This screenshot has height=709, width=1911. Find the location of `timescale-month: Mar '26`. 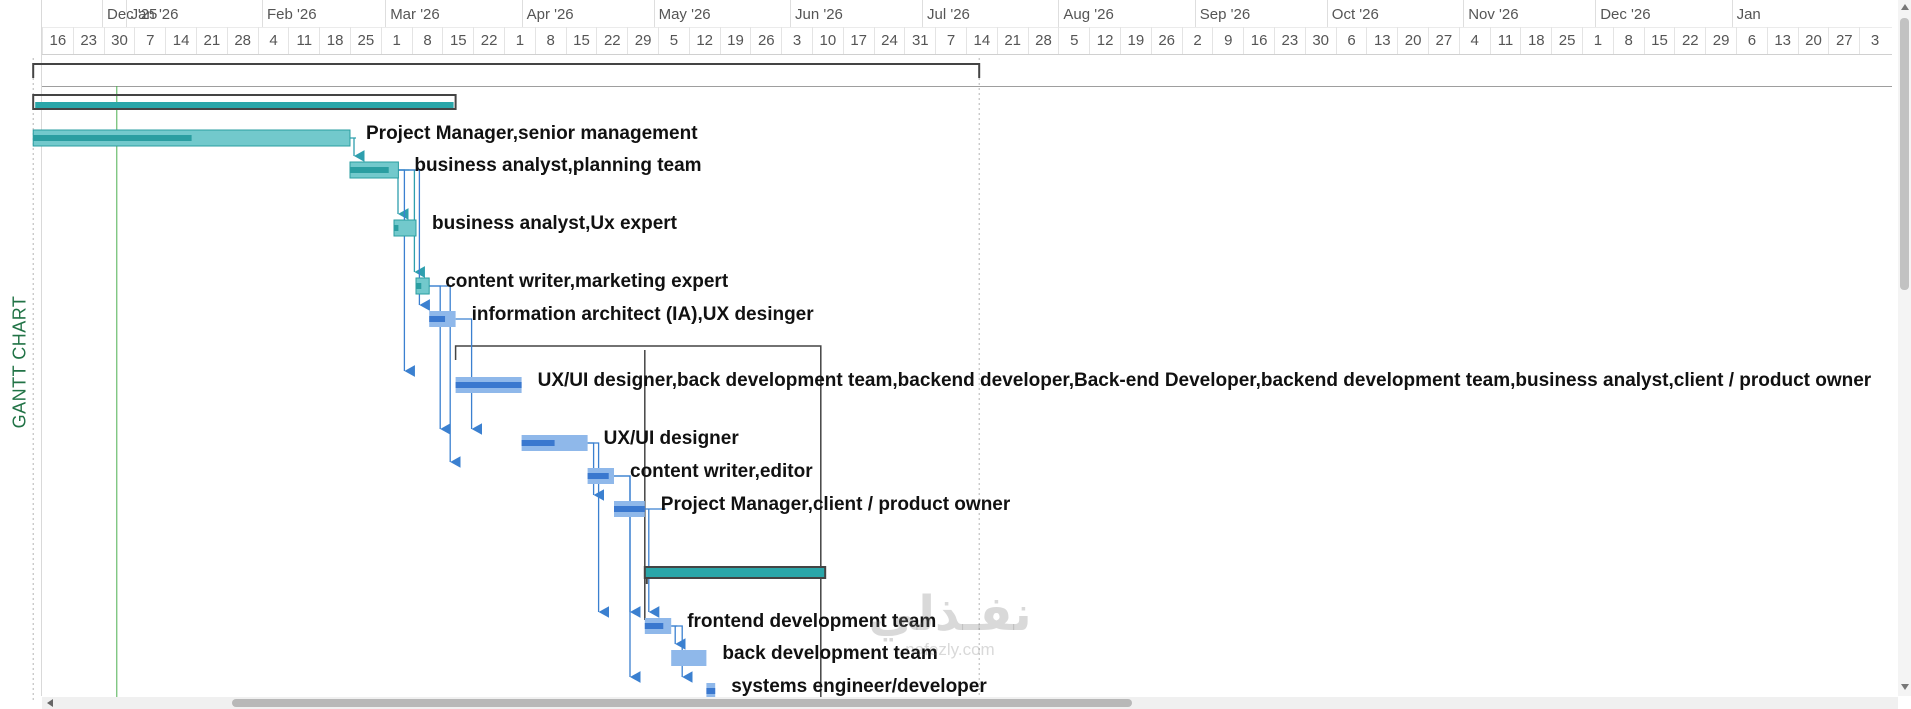

timescale-month: Mar '26 is located at coordinates (453, 13).